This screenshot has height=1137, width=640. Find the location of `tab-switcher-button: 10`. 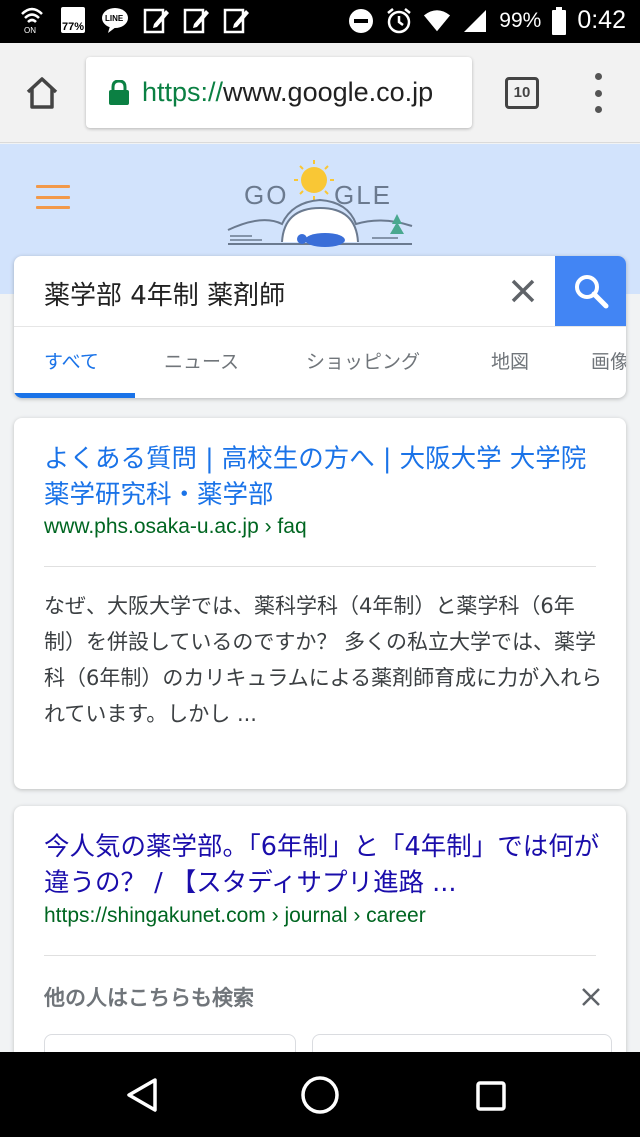

tab-switcher-button: 10 is located at coordinates (522, 93).